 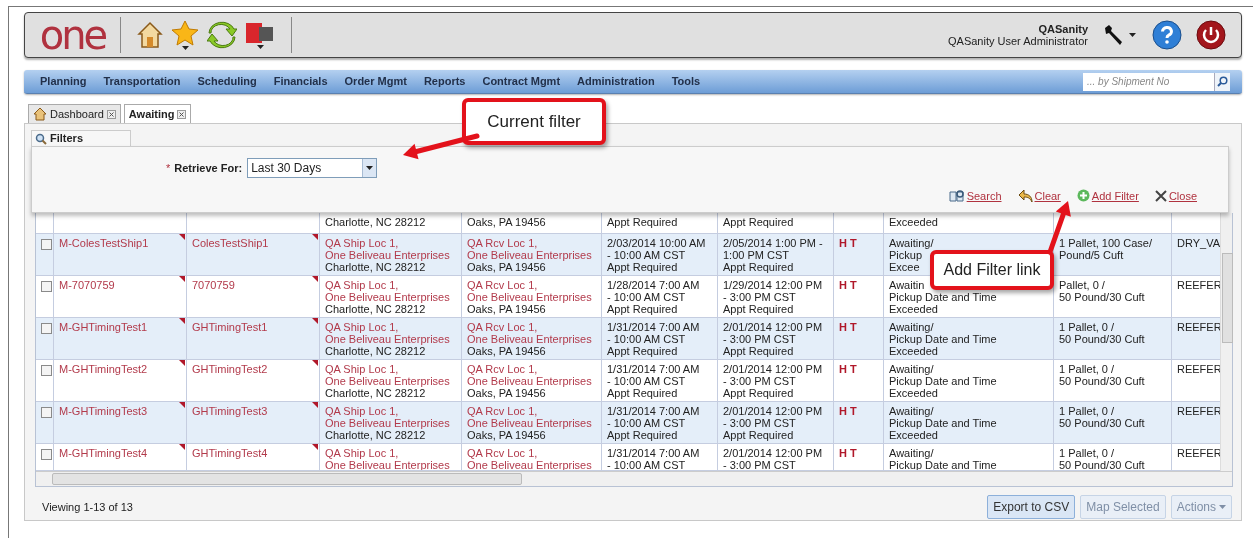 What do you see at coordinates (773, 243) in the screenshot?
I see `delivery-time-text: 2/05/2014 1:00 PM -` at bounding box center [773, 243].